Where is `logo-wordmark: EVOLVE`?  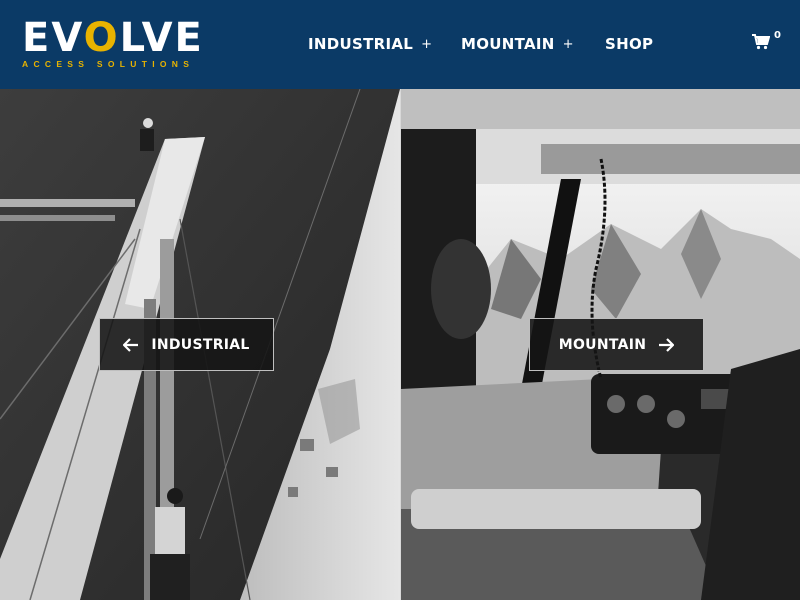
logo-wordmark: EVOLVE is located at coordinates (113, 38).